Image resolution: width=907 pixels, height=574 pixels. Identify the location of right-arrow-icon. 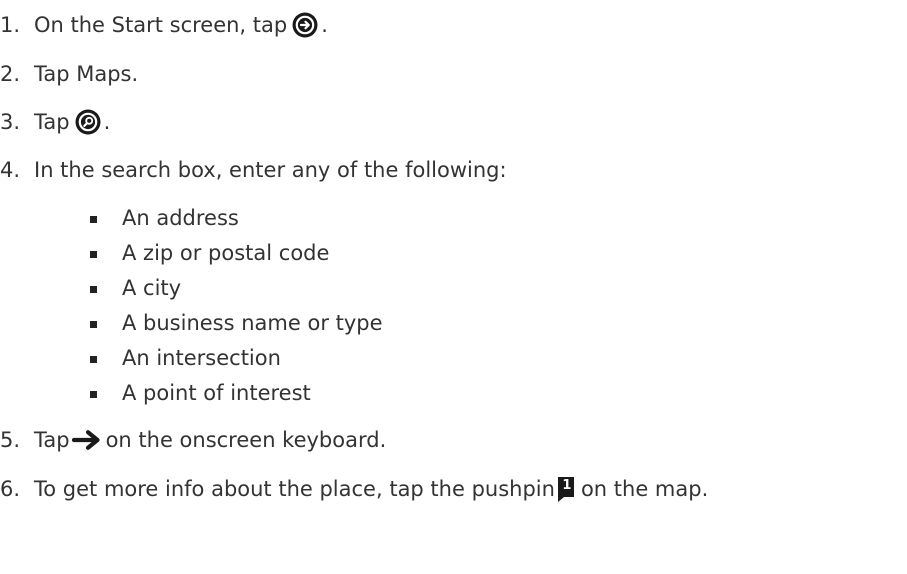
(86, 440).